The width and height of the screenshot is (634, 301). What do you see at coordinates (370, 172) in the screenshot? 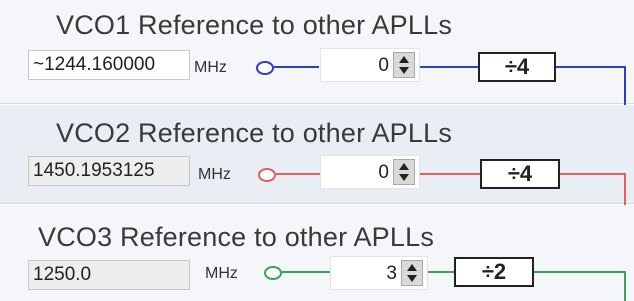
I see `vco2-divider-spinner: 0` at bounding box center [370, 172].